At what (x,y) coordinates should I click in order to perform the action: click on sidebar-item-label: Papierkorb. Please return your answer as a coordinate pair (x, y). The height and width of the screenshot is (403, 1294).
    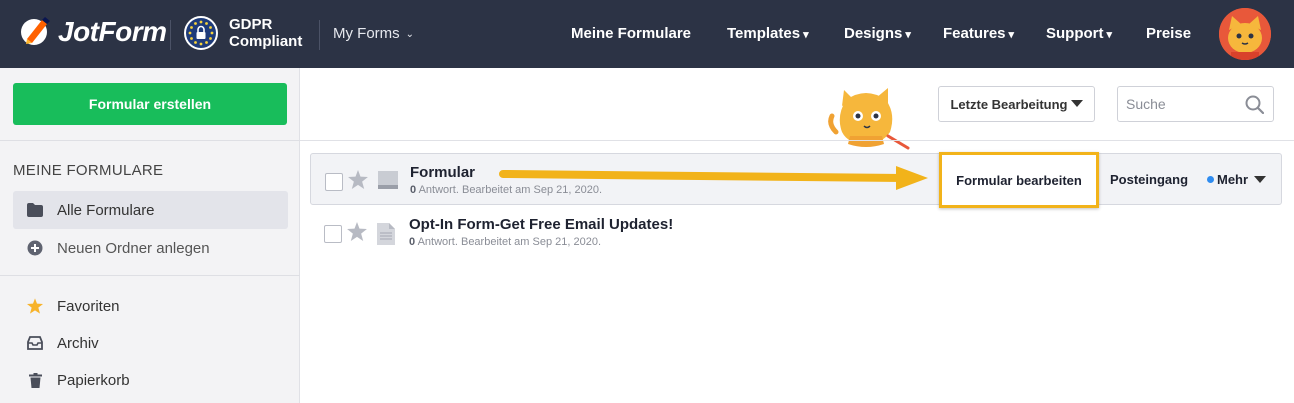
    Looking at the image, I should click on (93, 380).